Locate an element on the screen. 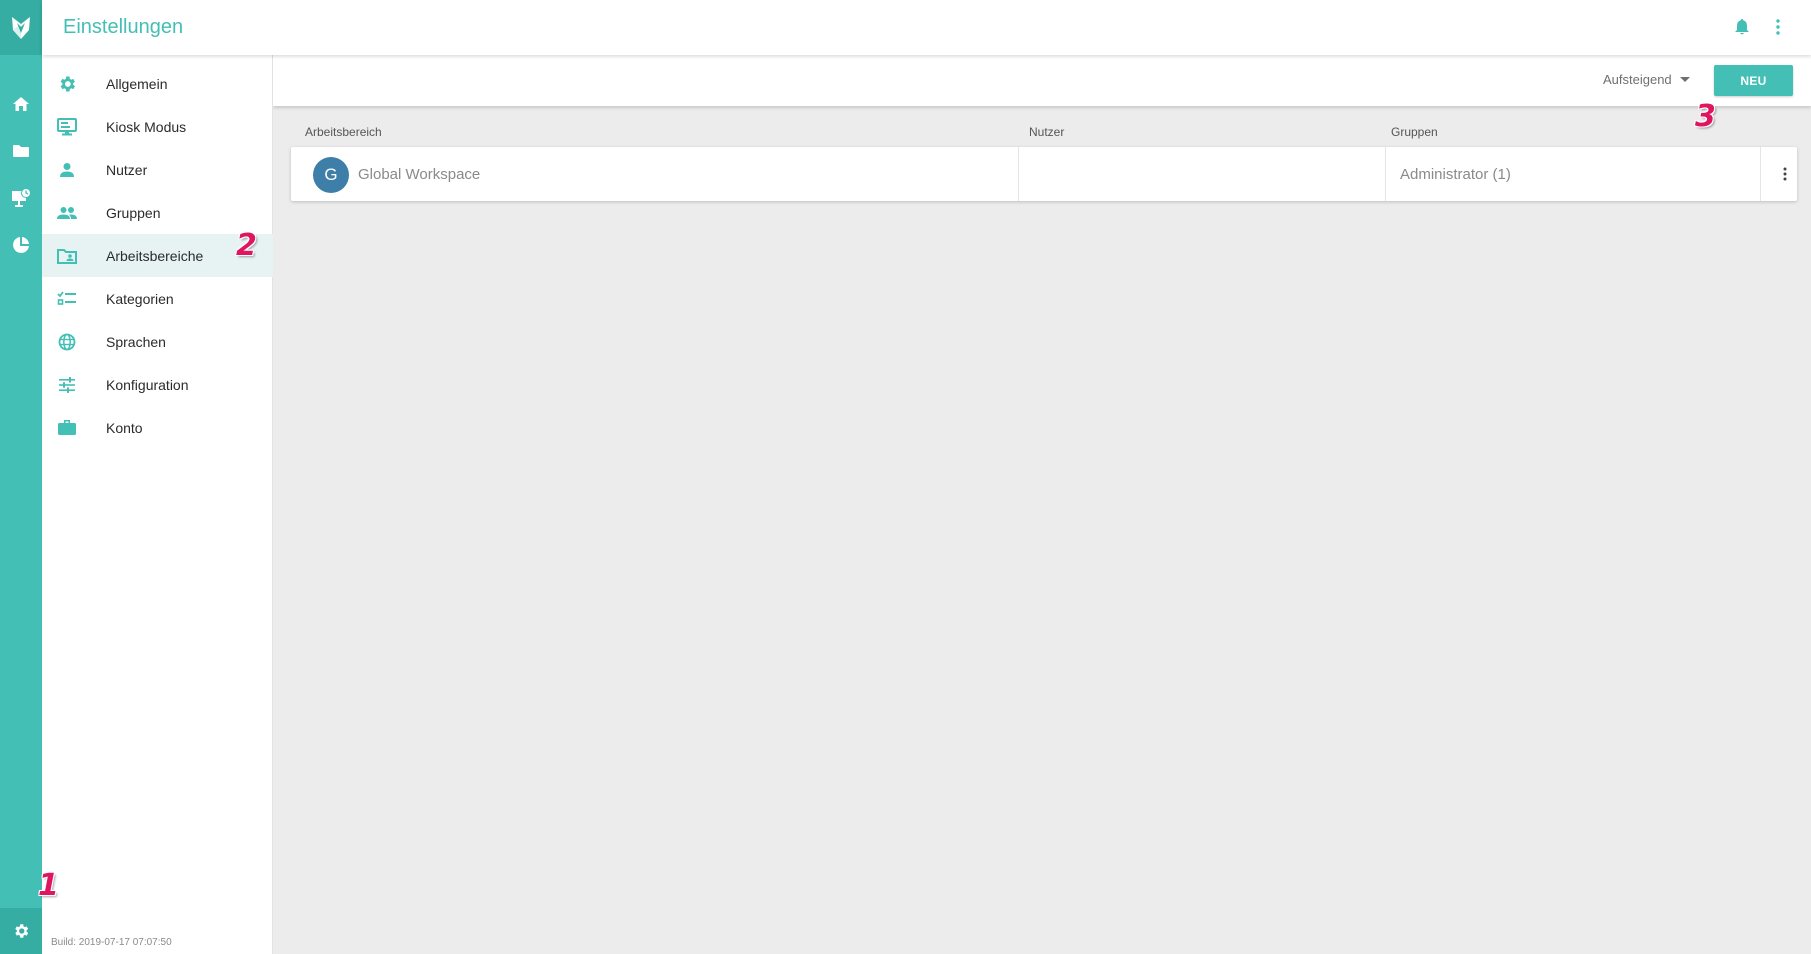 Image resolution: width=1811 pixels, height=954 pixels. monitor-icon is located at coordinates (67, 127).